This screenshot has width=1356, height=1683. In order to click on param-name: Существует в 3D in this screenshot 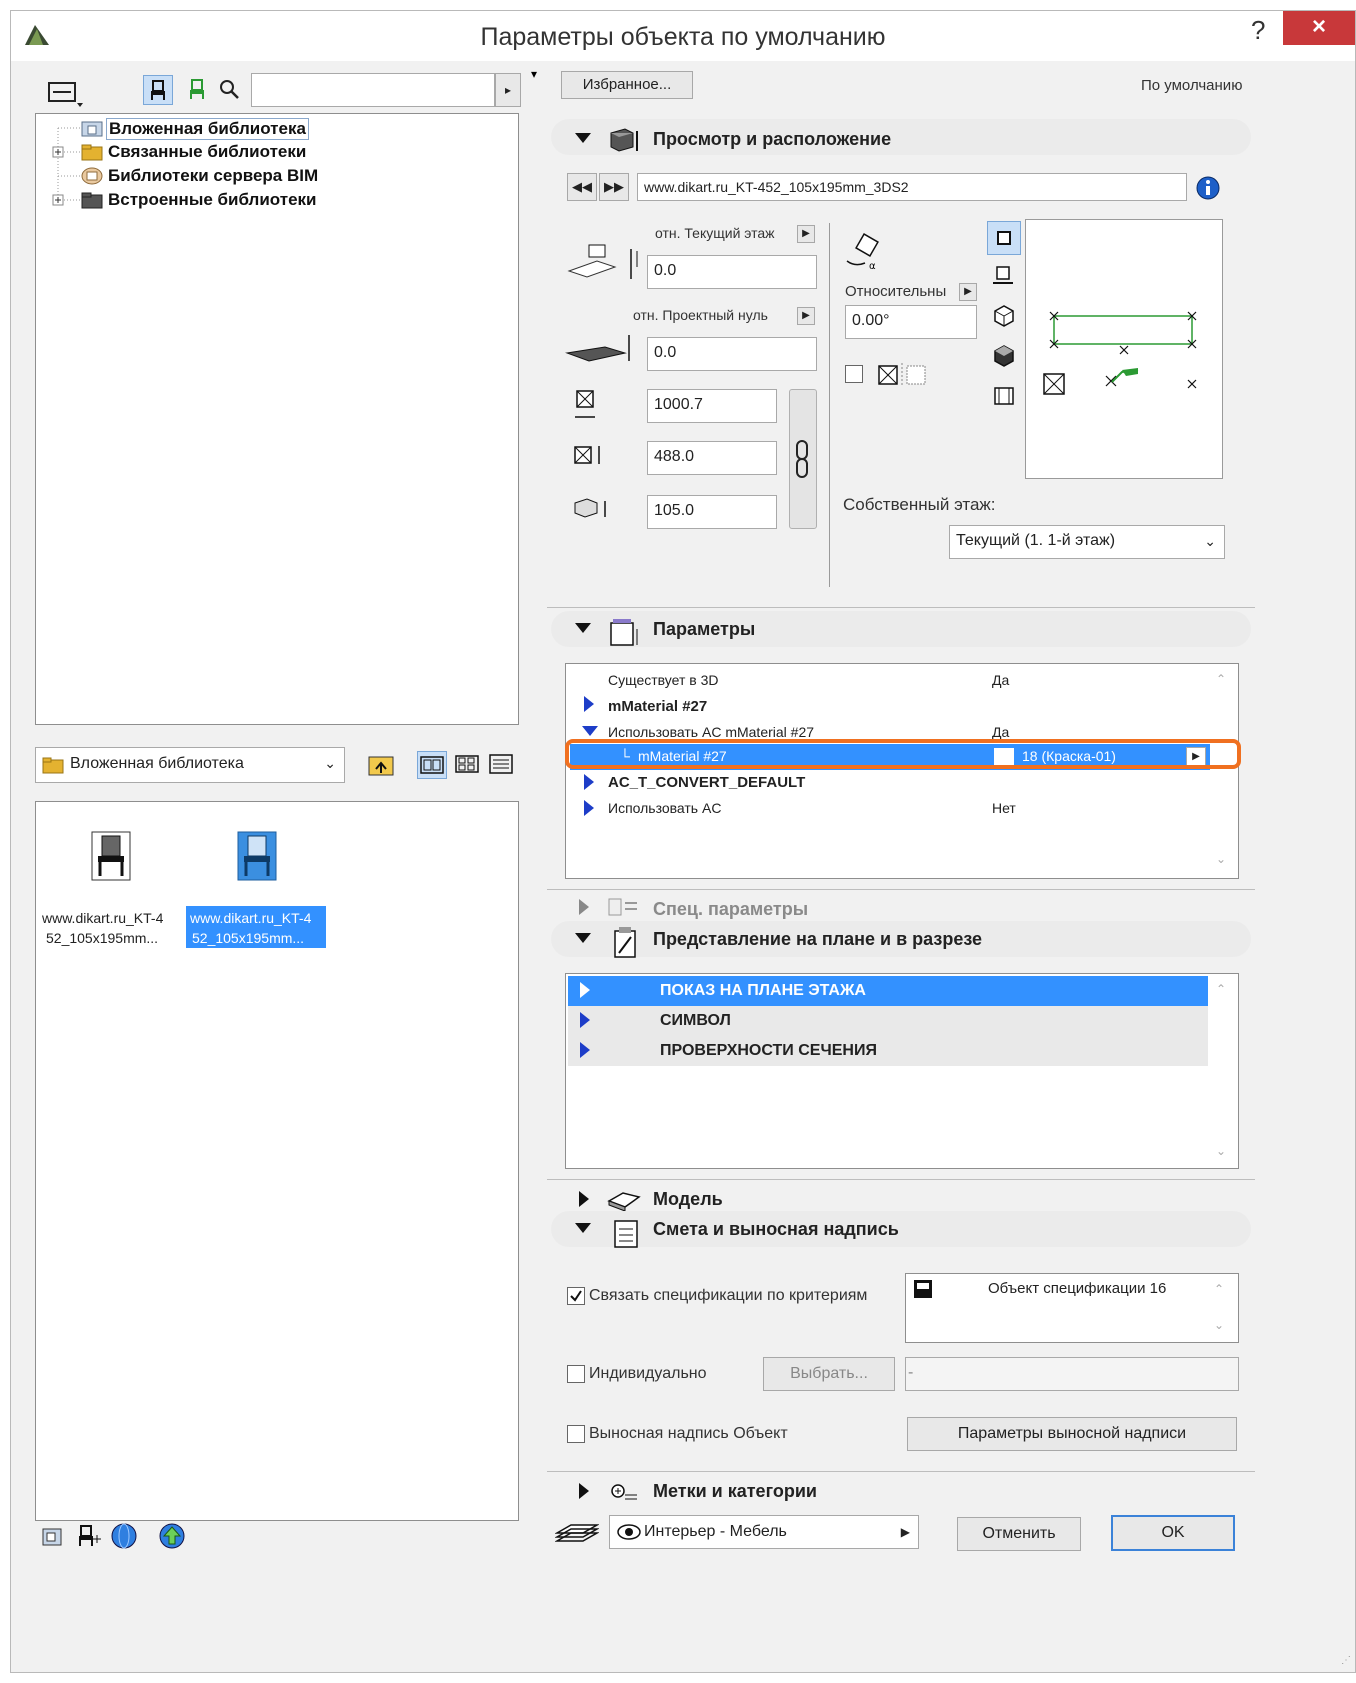, I will do `click(663, 680)`.